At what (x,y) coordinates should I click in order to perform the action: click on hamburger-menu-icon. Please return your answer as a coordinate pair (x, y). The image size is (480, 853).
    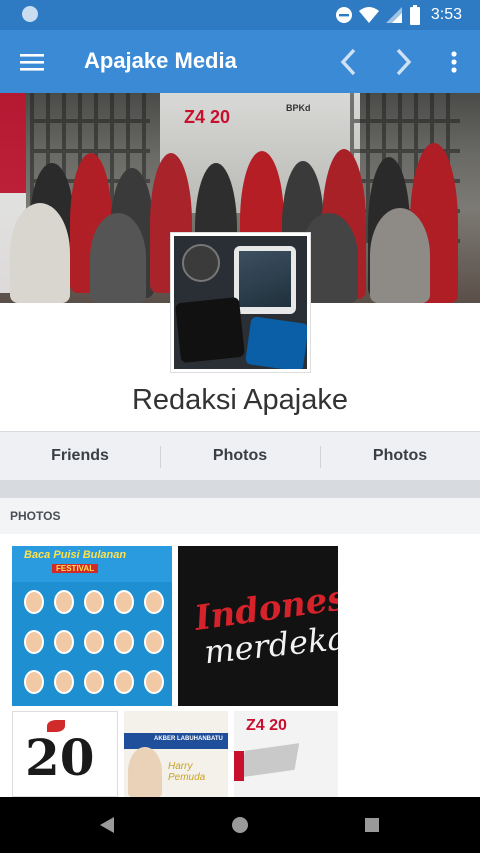
    Looking at the image, I should click on (32, 62).